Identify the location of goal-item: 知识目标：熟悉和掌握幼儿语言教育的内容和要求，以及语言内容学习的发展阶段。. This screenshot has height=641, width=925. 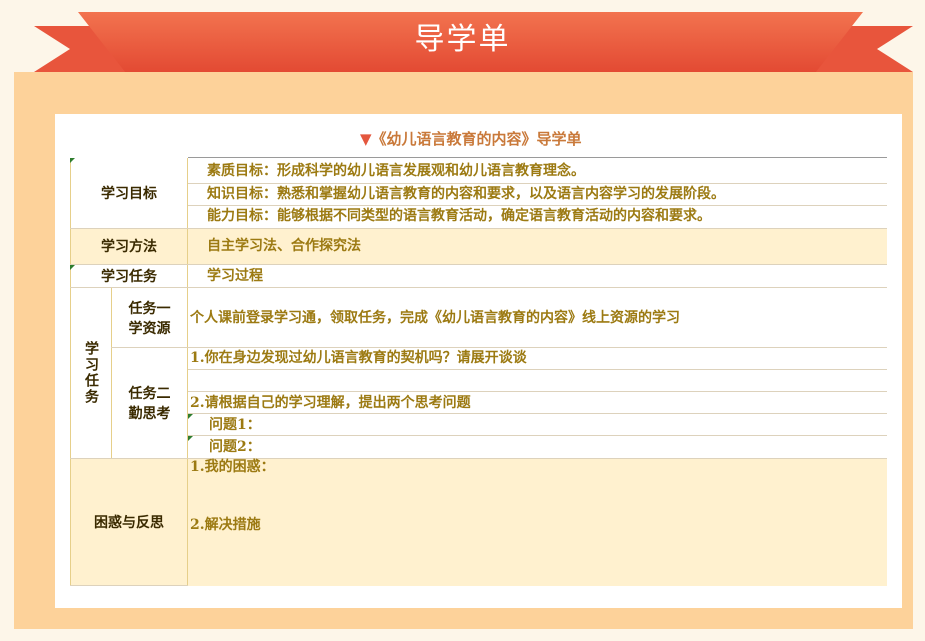
(466, 194).